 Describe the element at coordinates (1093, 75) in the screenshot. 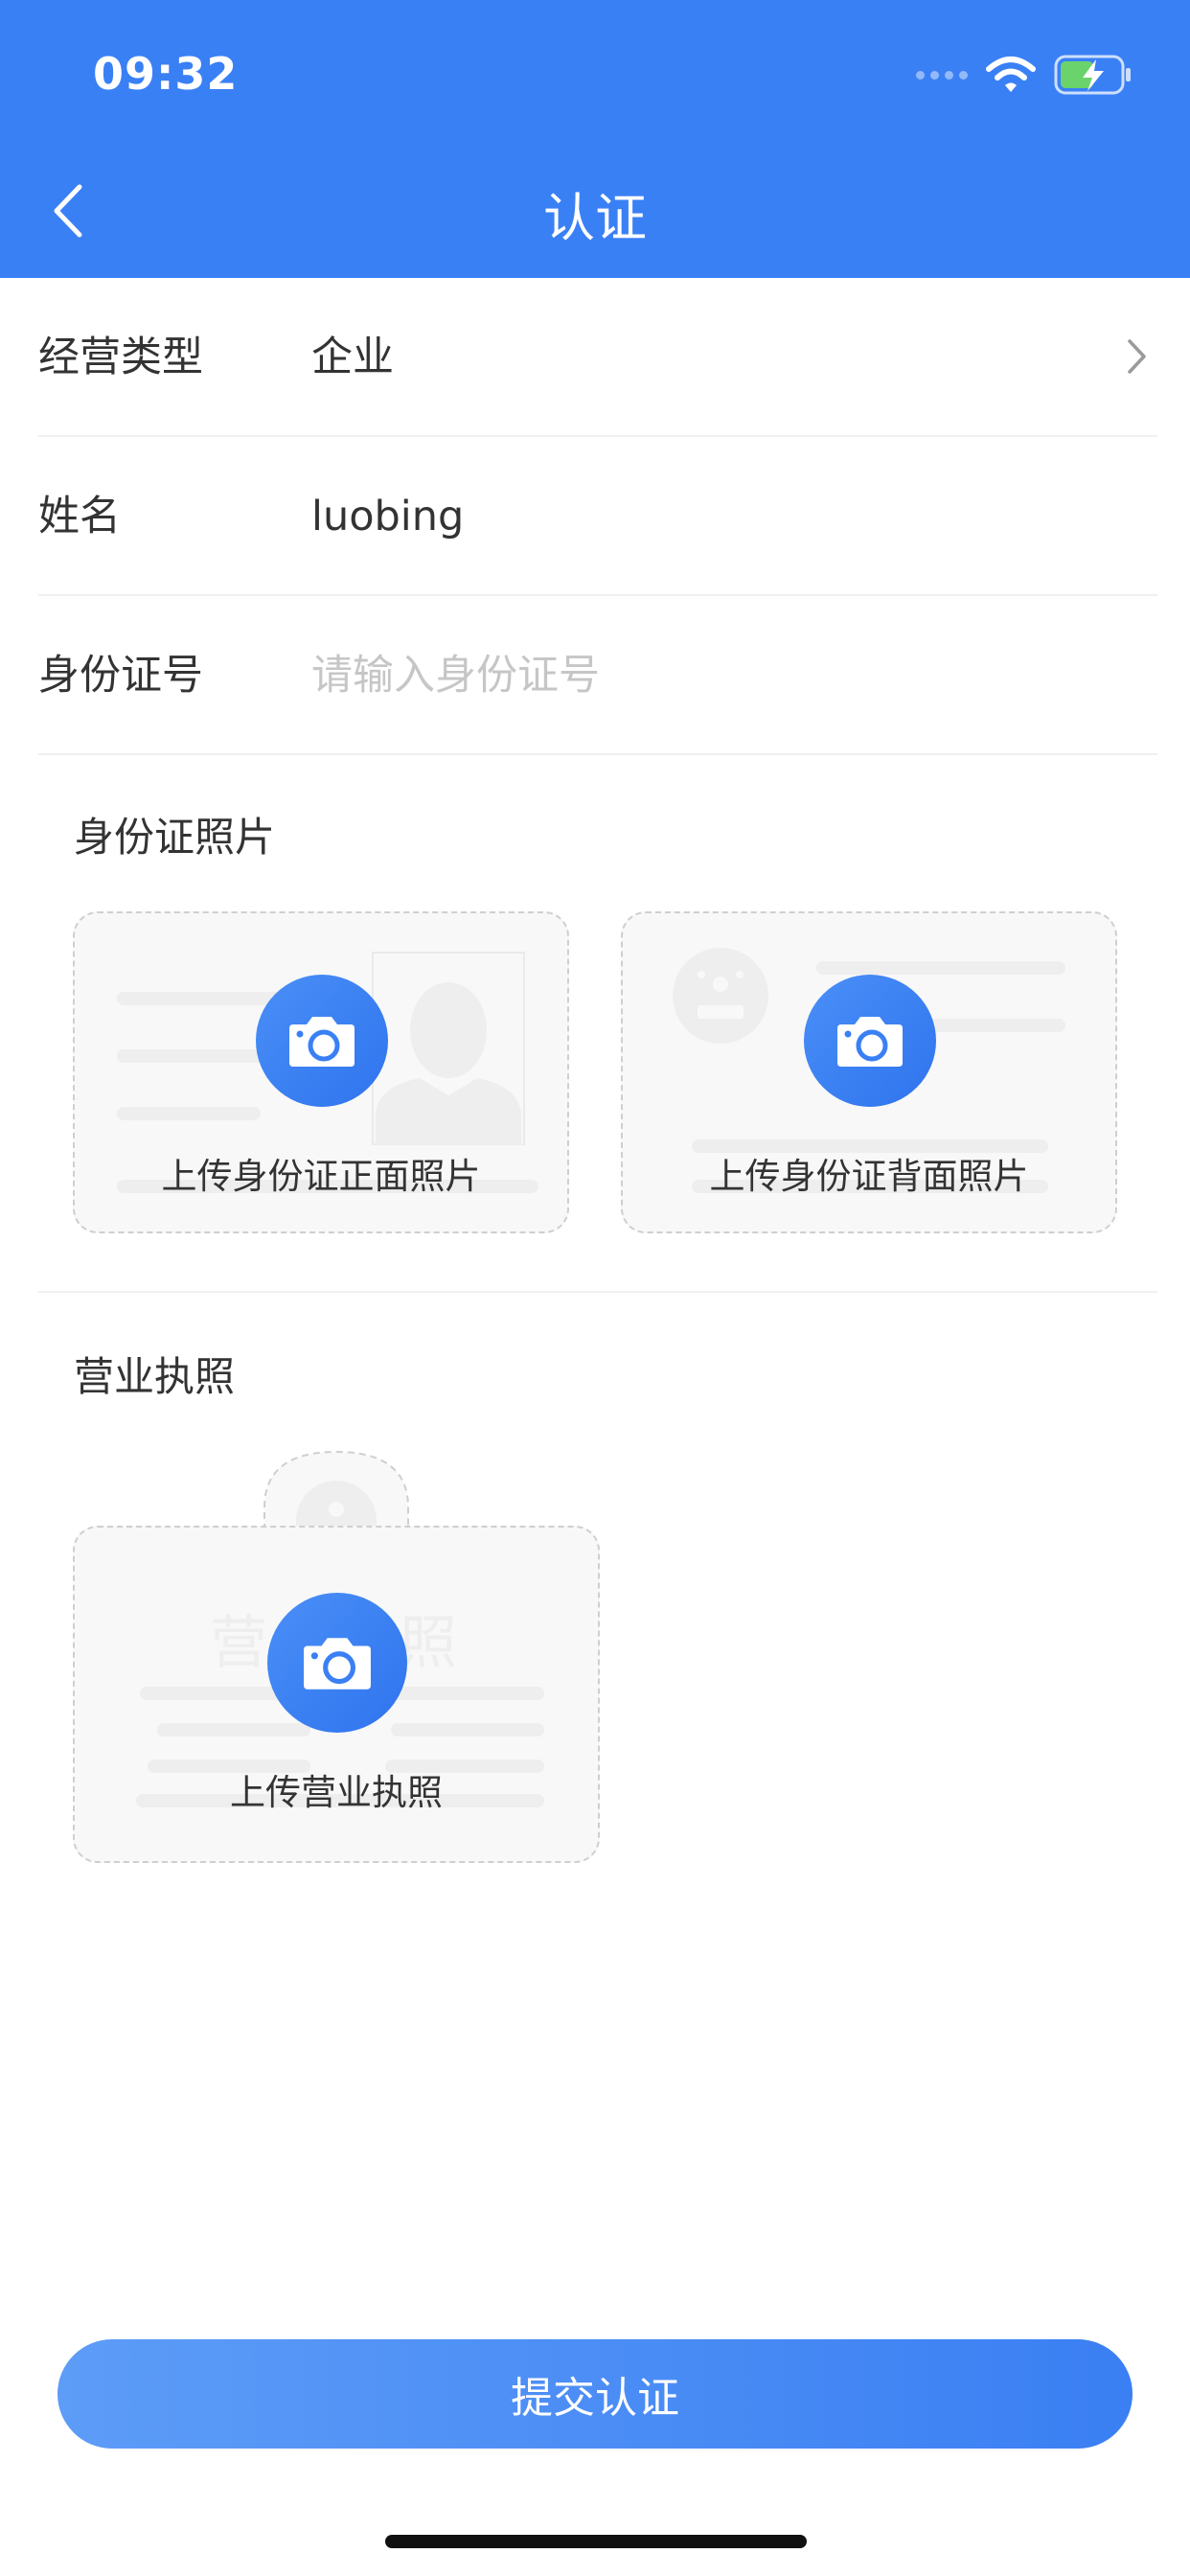

I see `battery-charging-icon` at that location.